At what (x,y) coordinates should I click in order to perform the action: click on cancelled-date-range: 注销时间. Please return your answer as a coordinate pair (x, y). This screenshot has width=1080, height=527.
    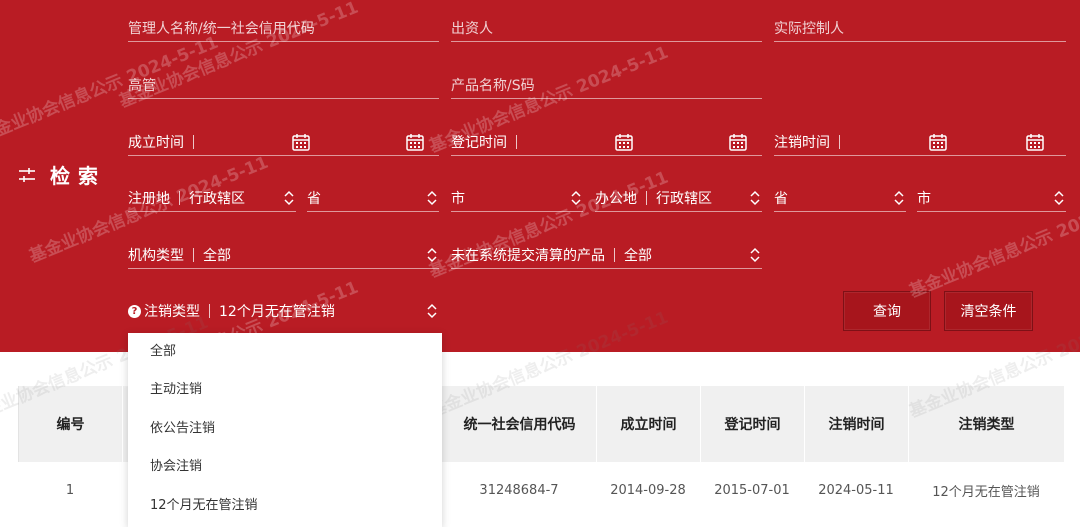
    Looking at the image, I should click on (920, 142).